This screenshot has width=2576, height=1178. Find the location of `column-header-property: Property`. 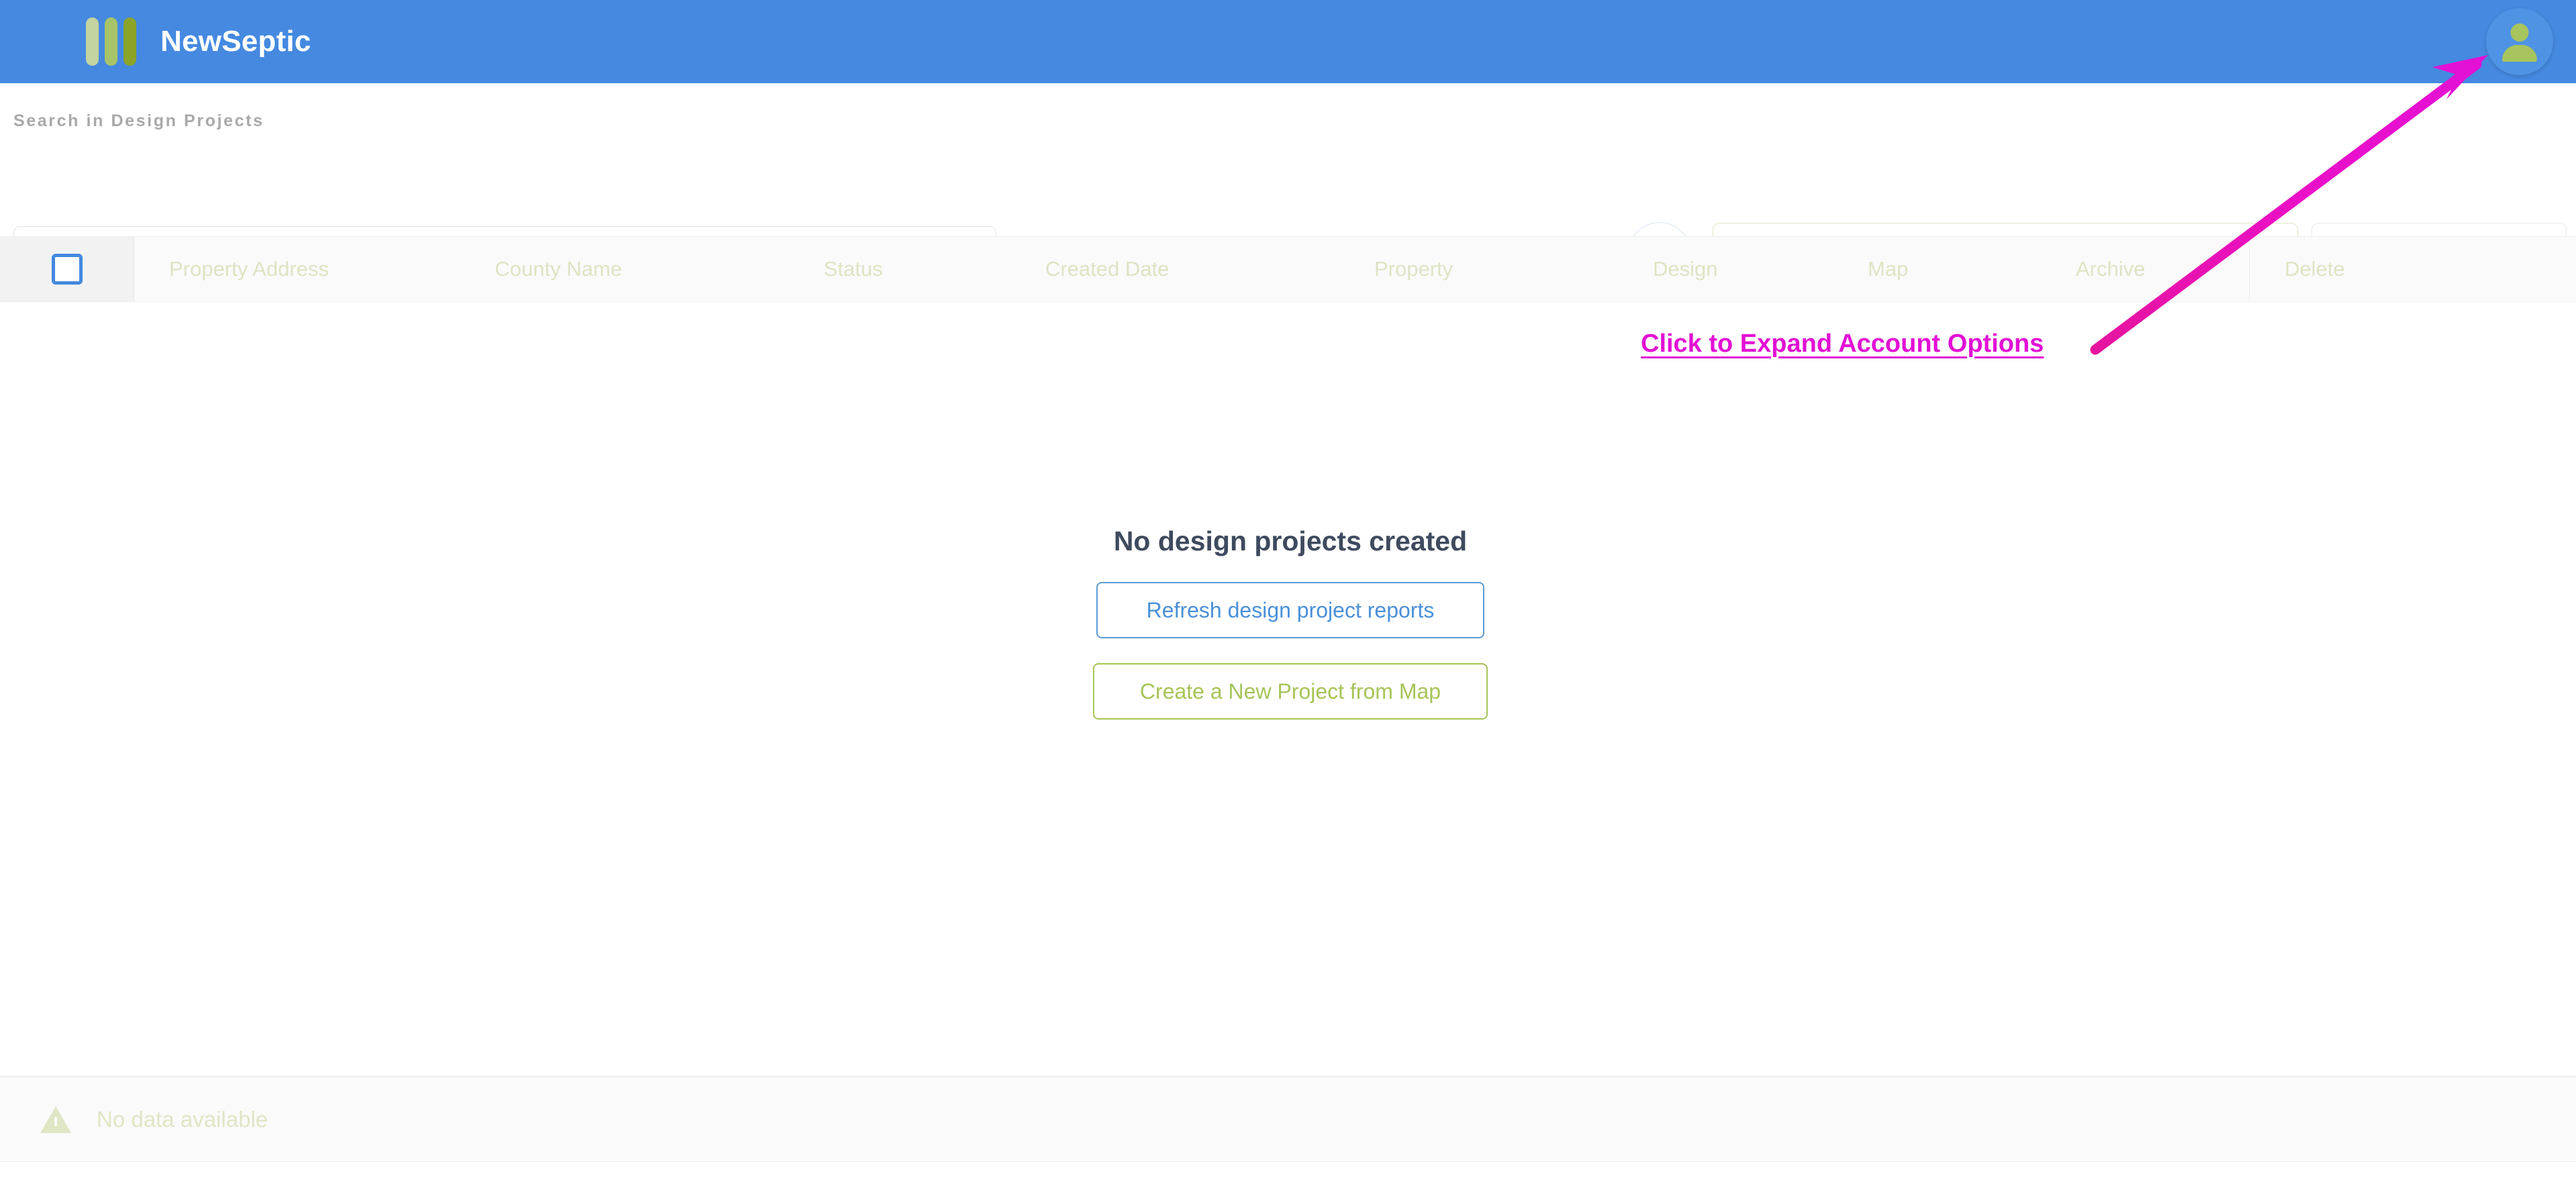

column-header-property: Property is located at coordinates (1478, 269).